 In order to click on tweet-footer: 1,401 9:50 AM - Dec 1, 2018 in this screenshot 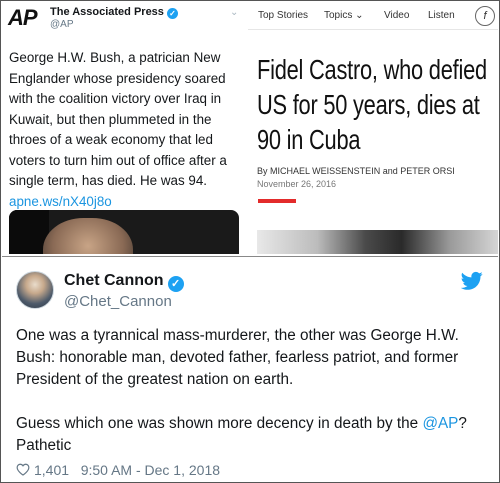, I will do `click(118, 470)`.